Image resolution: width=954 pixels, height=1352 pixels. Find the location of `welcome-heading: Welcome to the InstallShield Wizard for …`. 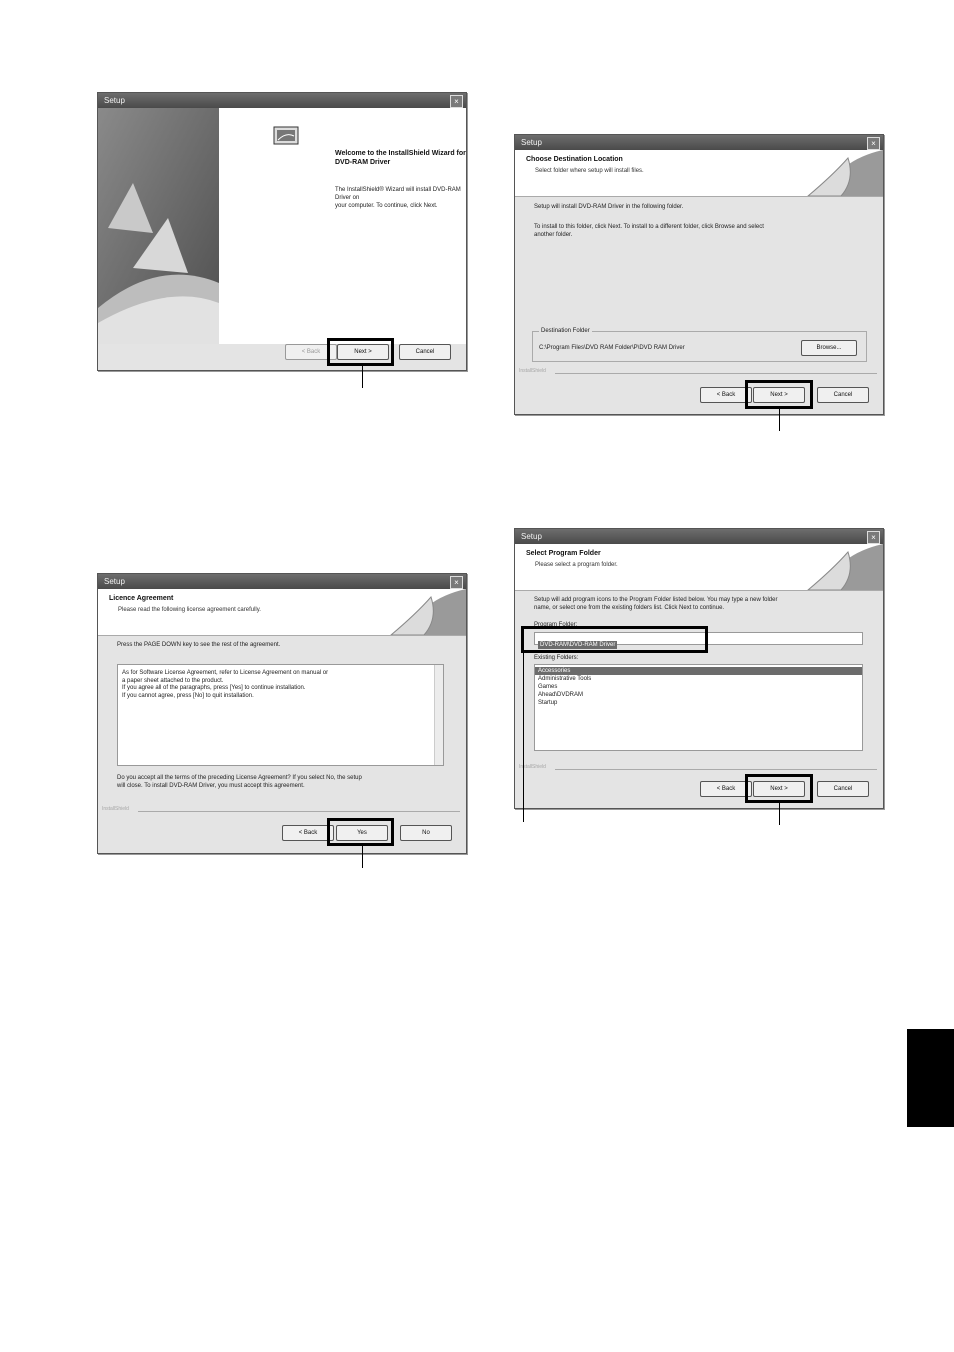

welcome-heading: Welcome to the InstallShield Wizard for … is located at coordinates (400, 158).